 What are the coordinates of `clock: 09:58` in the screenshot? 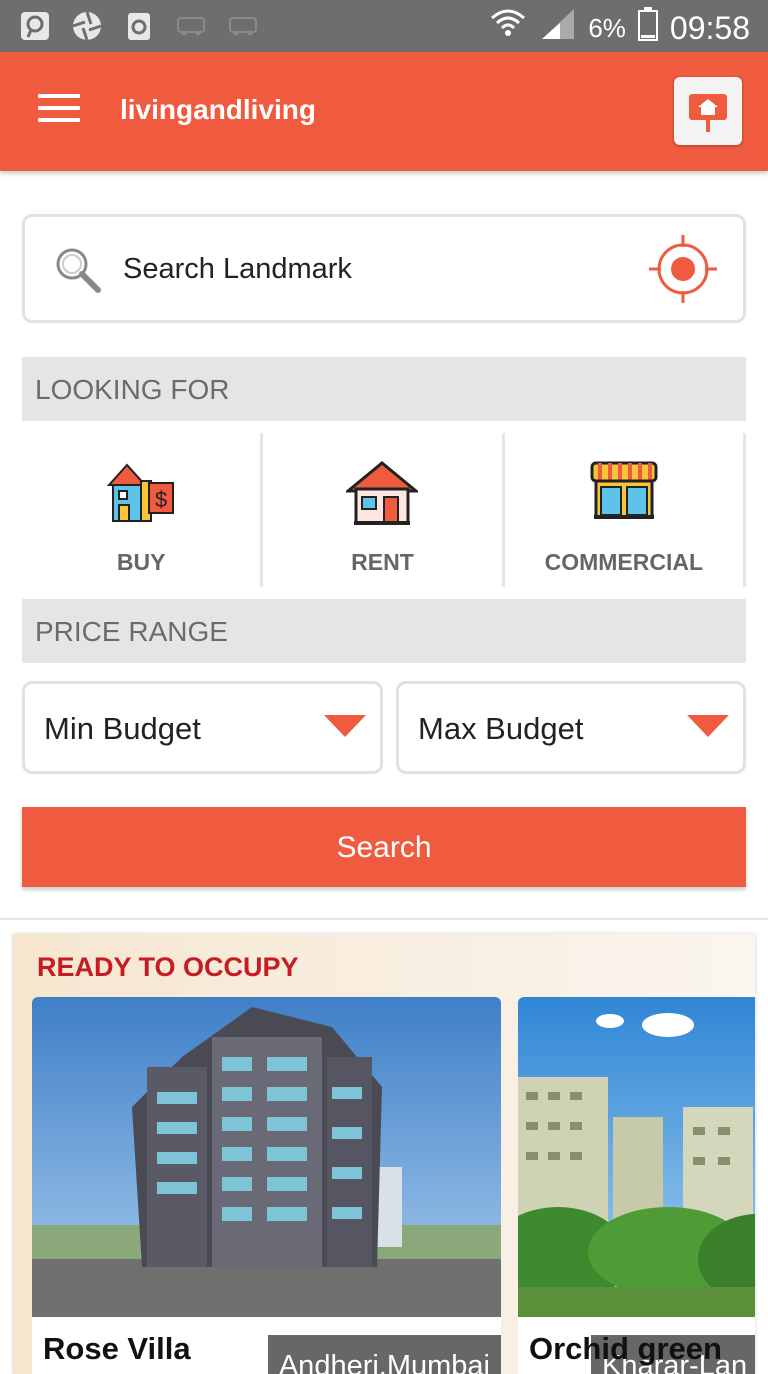 It's located at (709, 27).